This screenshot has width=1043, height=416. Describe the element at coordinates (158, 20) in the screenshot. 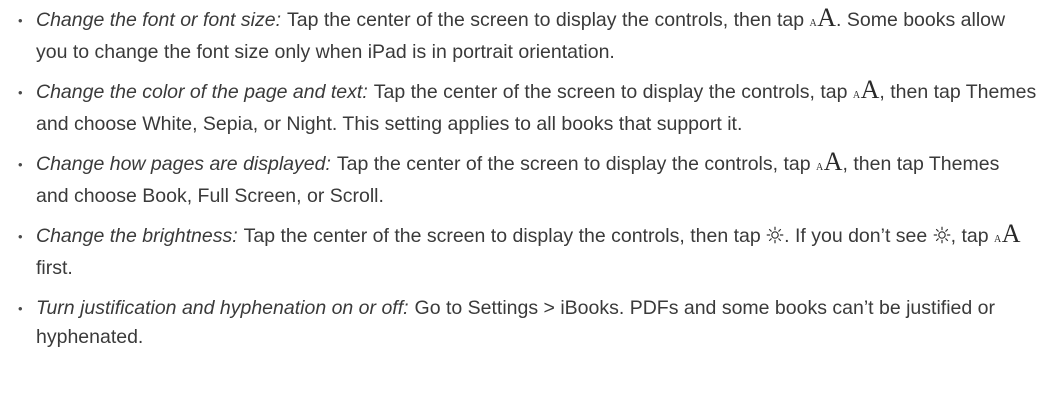

I see `item-lead: Change the font or font size:` at that location.